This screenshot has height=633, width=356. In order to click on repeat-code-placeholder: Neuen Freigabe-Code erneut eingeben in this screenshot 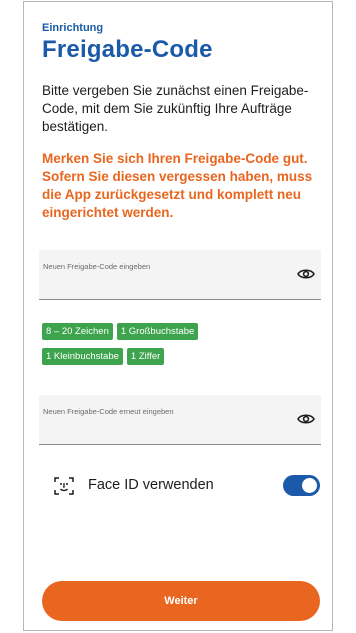, I will do `click(108, 411)`.